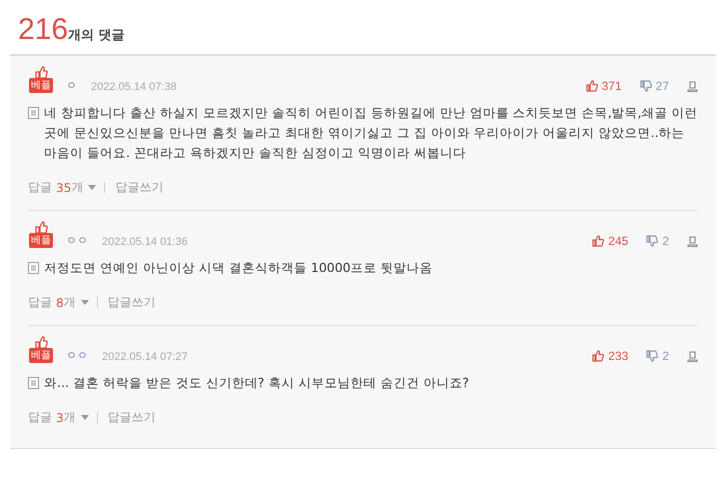 The width and height of the screenshot is (726, 483). What do you see at coordinates (612, 86) in the screenshot?
I see `like-count: 371` at bounding box center [612, 86].